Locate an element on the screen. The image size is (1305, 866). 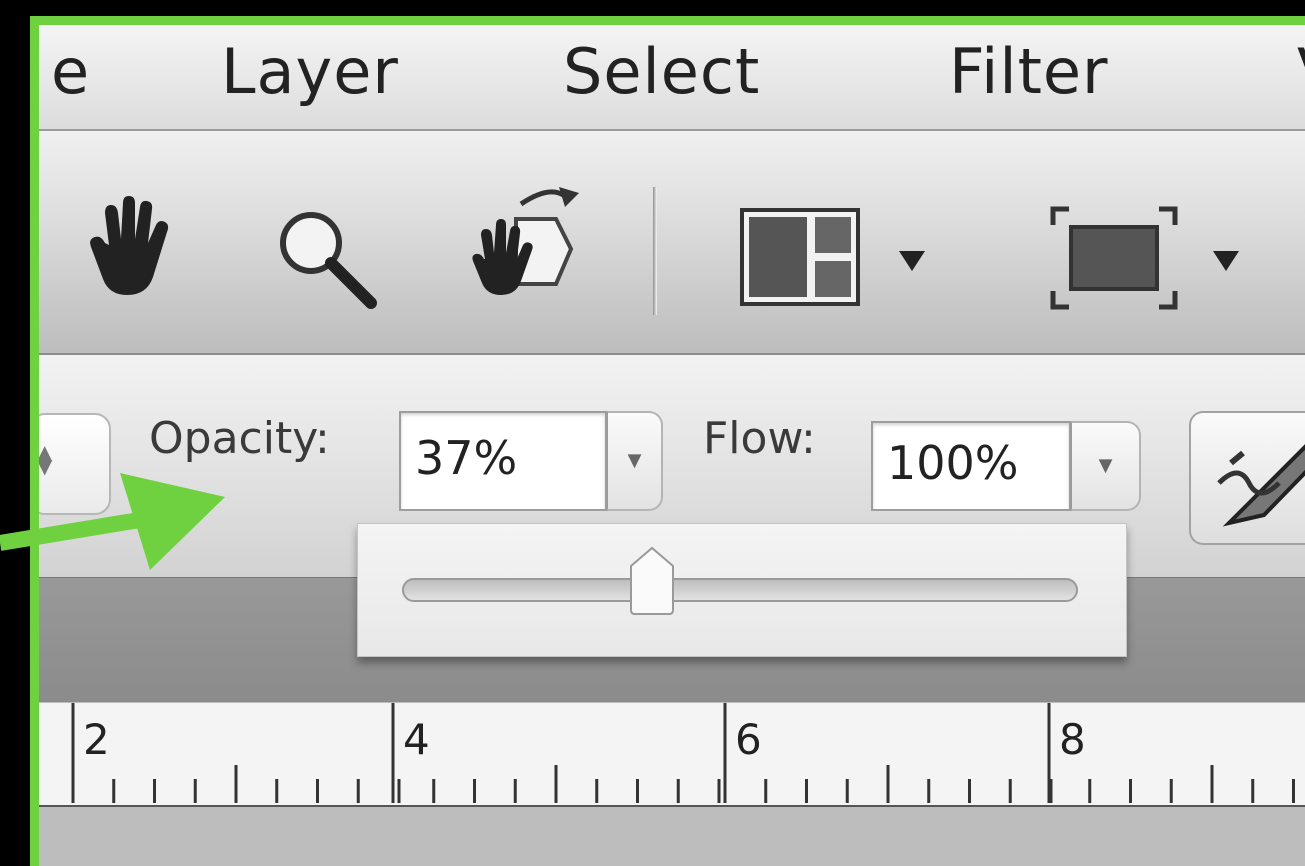
ruler-label: 4 is located at coordinates (416, 739).